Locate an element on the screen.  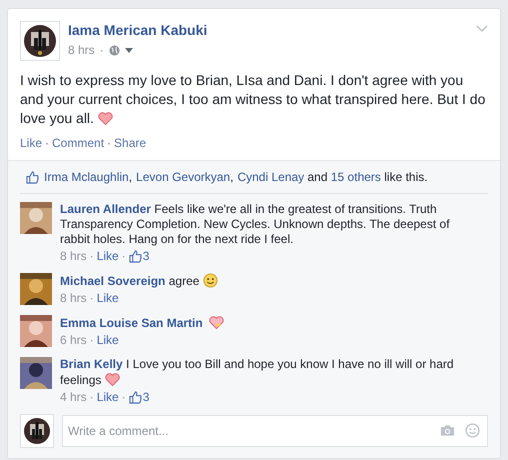
liker-link: Cyndi Lenay is located at coordinates (270, 177).